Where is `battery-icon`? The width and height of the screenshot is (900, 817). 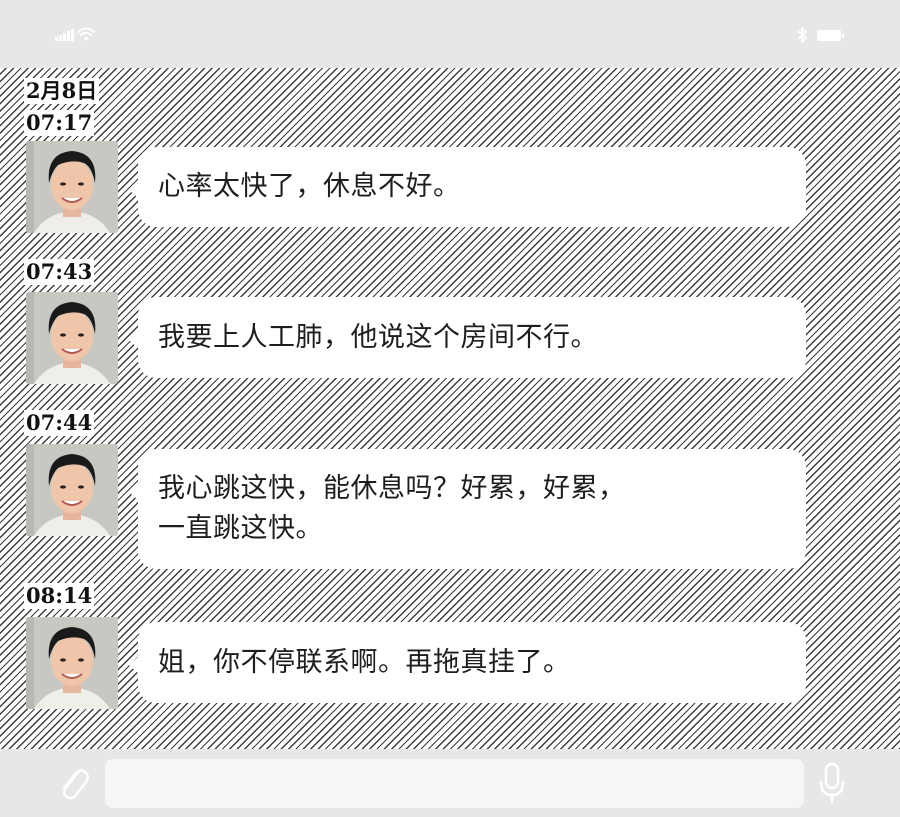
battery-icon is located at coordinates (831, 35).